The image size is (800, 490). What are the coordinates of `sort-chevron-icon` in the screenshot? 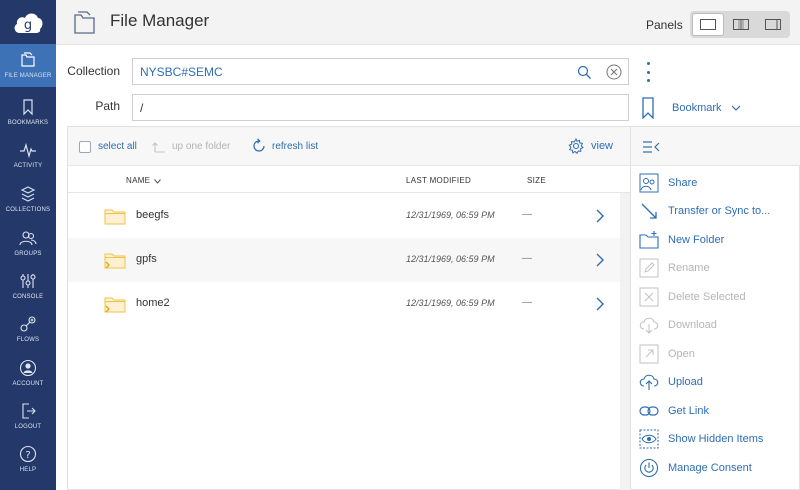 It's located at (157, 181).